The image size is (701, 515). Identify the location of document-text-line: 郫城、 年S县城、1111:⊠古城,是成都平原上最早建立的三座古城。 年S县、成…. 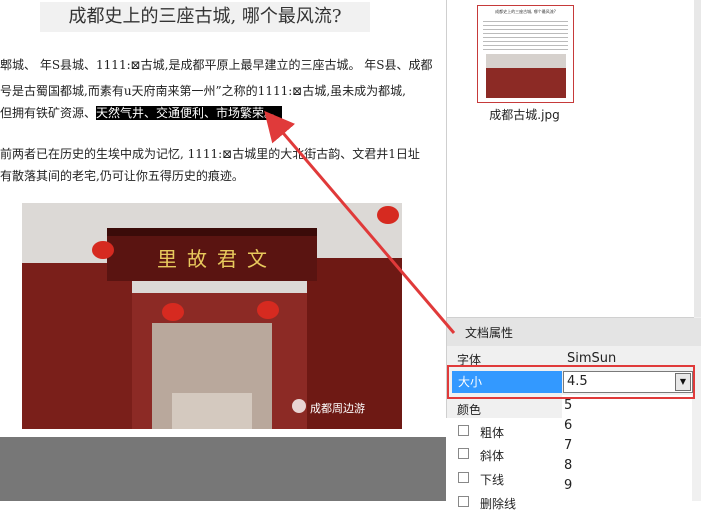
(216, 65).